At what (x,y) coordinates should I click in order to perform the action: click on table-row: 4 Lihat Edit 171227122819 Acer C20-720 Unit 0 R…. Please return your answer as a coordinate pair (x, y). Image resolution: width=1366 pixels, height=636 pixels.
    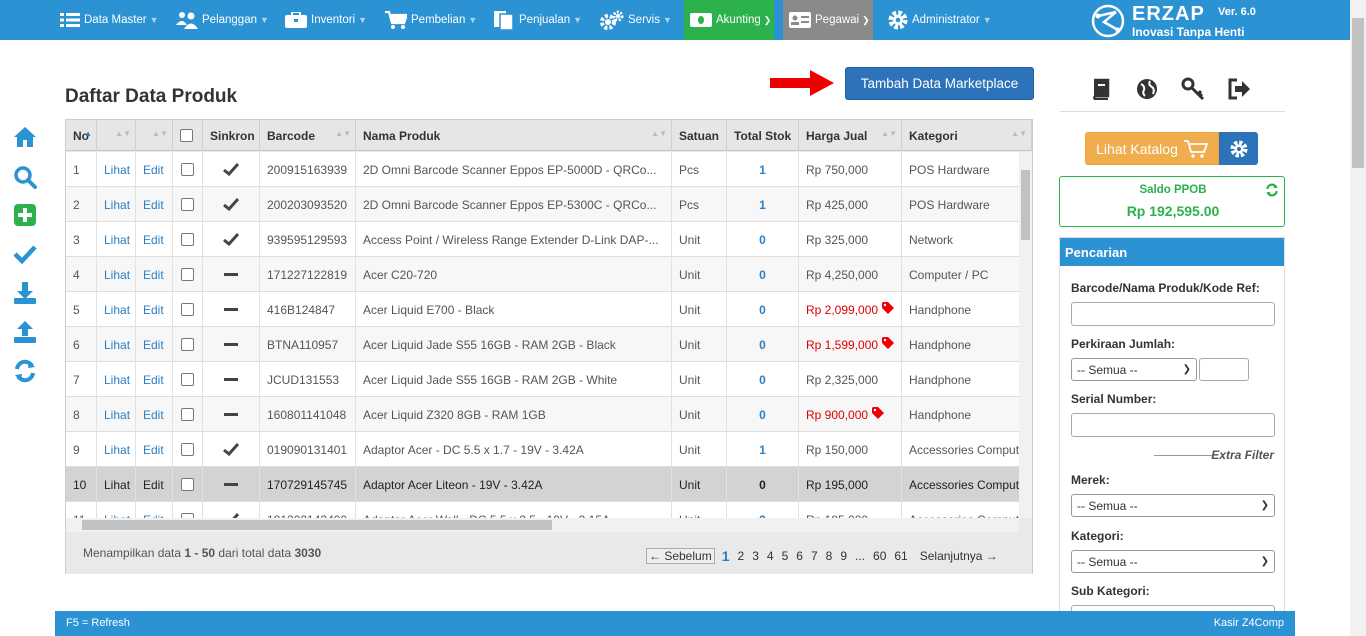
    Looking at the image, I should click on (542, 274).